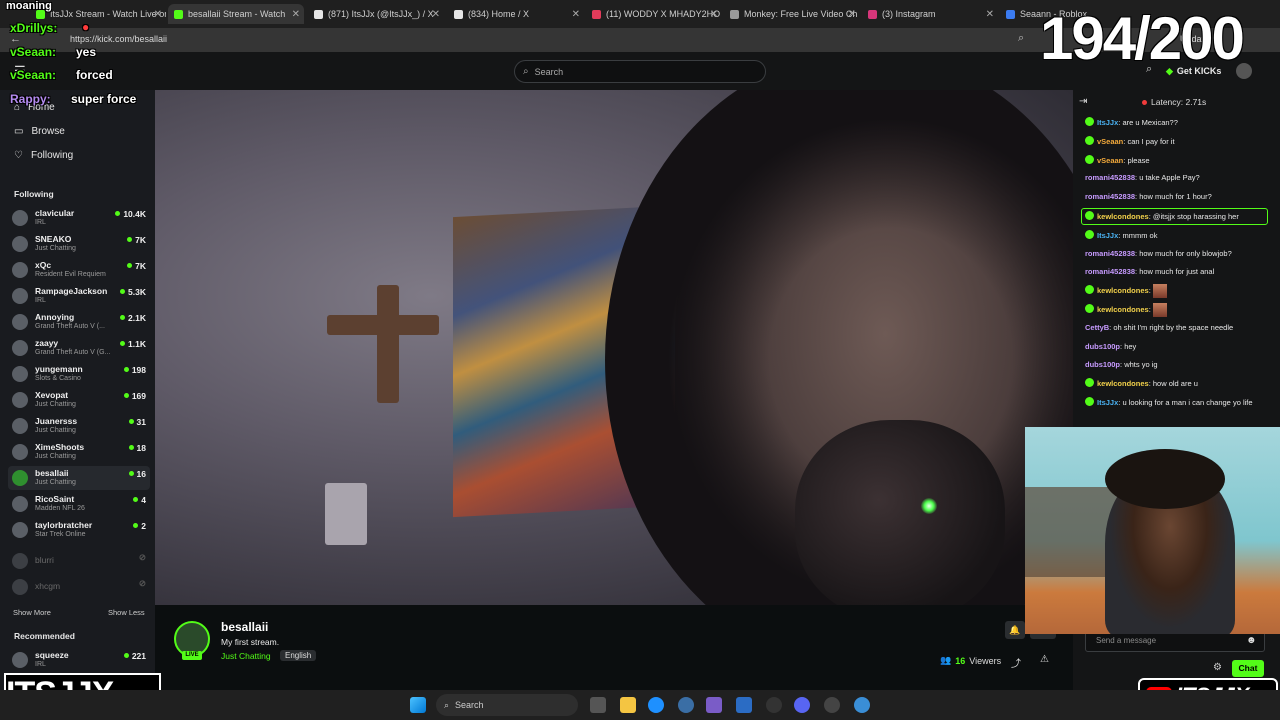 Image resolution: width=1280 pixels, height=720 pixels. Describe the element at coordinates (596, 14) in the screenshot. I see `youtube-favicon-icon` at that location.